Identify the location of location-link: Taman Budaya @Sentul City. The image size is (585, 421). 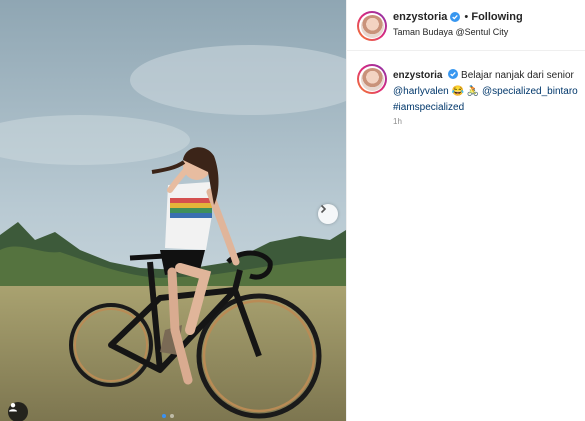
(450, 32).